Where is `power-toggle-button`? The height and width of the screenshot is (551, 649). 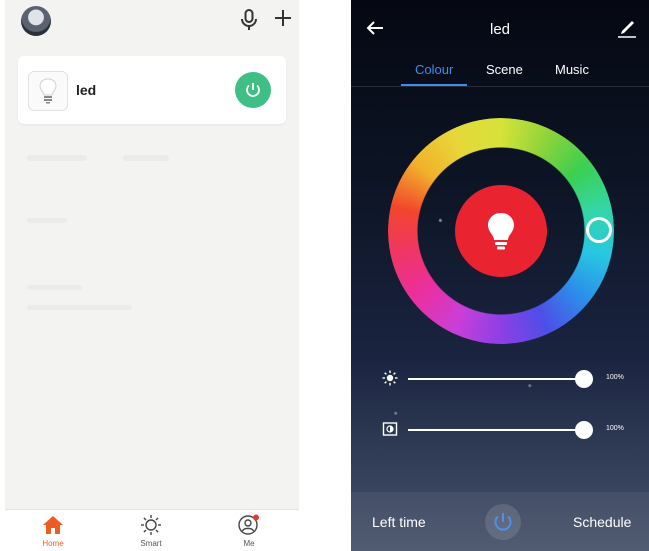 power-toggle-button is located at coordinates (503, 522).